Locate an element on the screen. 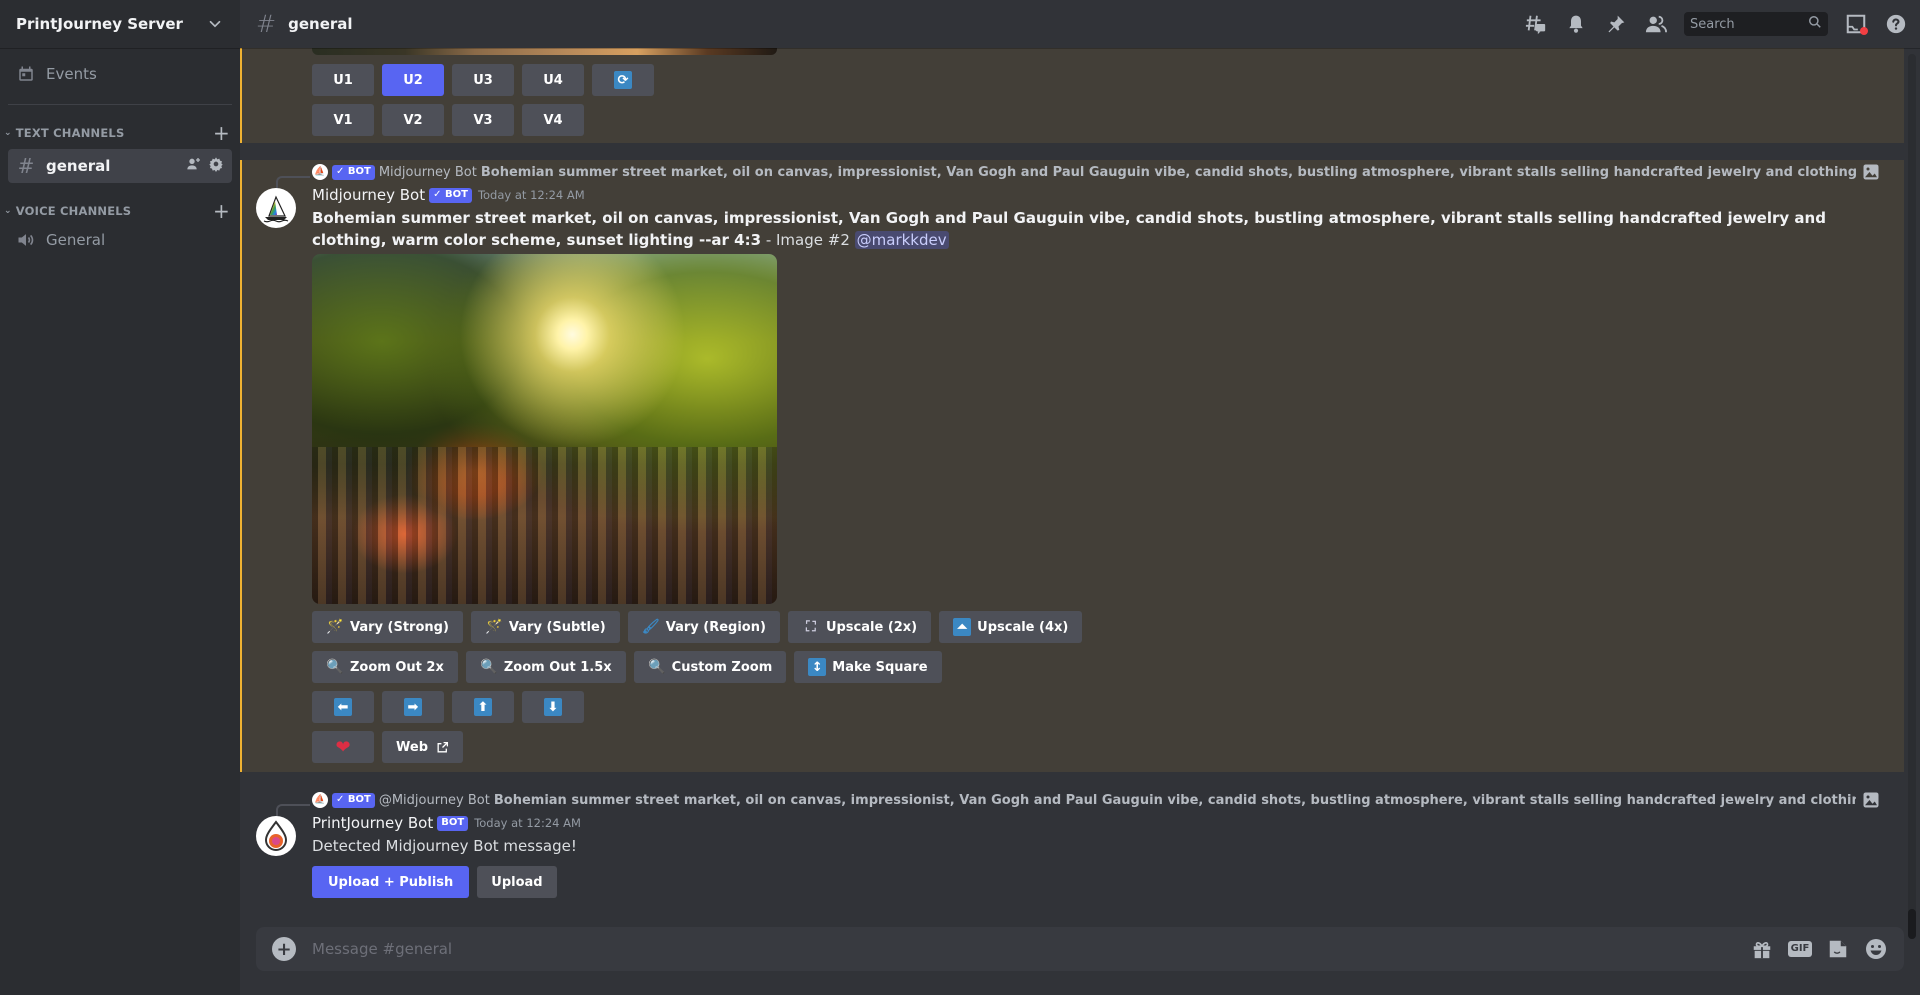 Image resolution: width=1920 pixels, height=995 pixels. server-name: PrintJourney Server is located at coordinates (99, 24).